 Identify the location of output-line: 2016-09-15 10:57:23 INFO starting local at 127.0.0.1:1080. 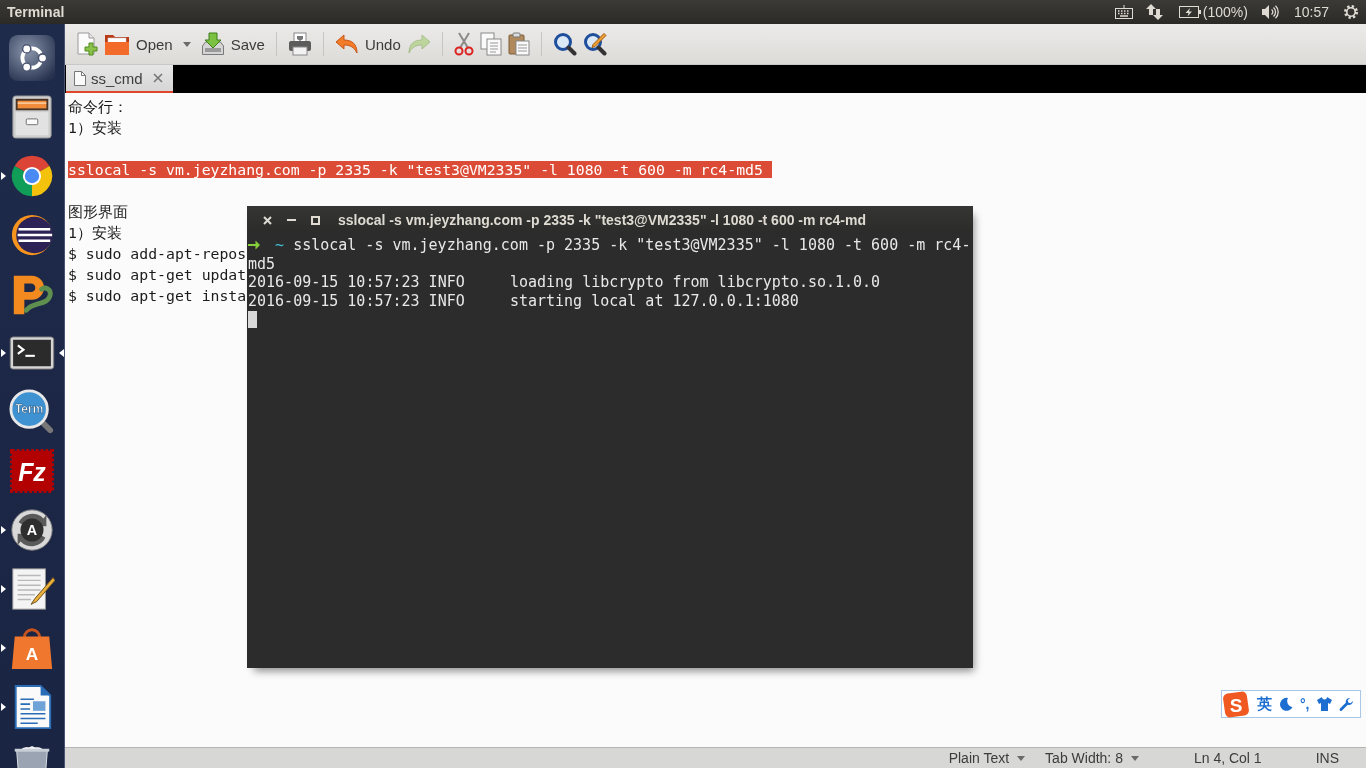
(523, 300).